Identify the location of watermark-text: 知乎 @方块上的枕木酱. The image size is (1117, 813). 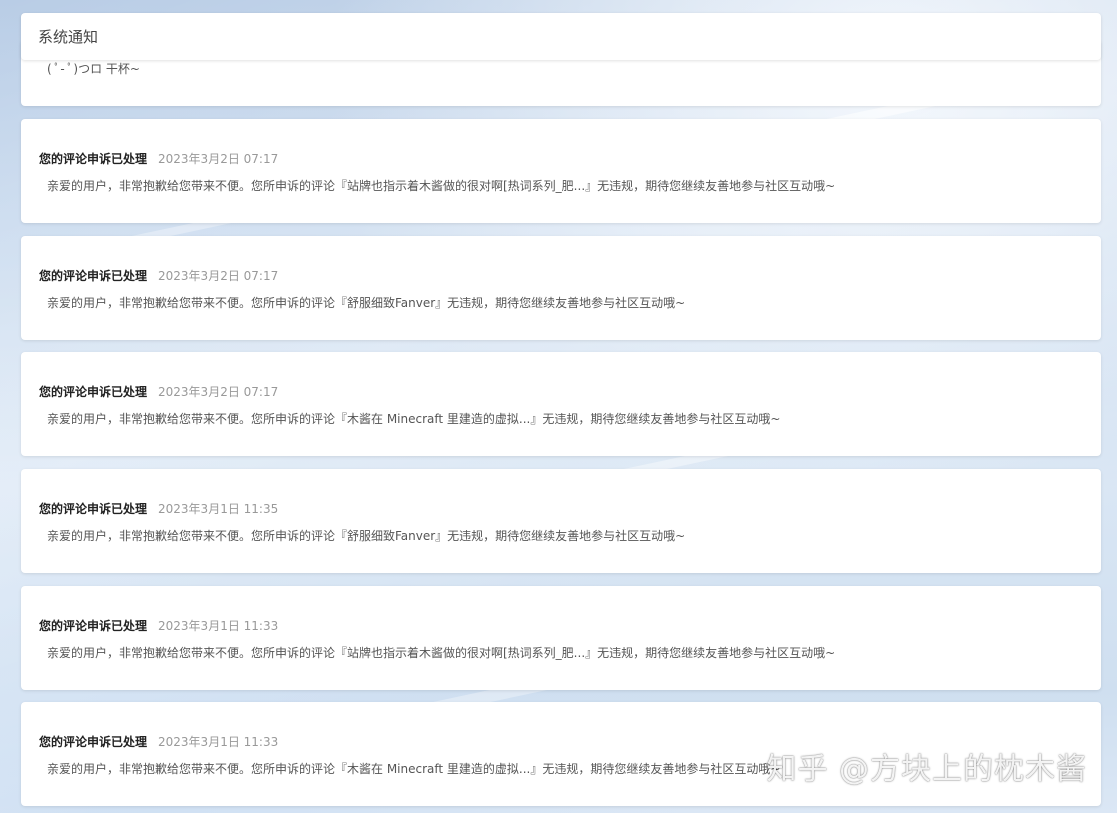
(926, 769).